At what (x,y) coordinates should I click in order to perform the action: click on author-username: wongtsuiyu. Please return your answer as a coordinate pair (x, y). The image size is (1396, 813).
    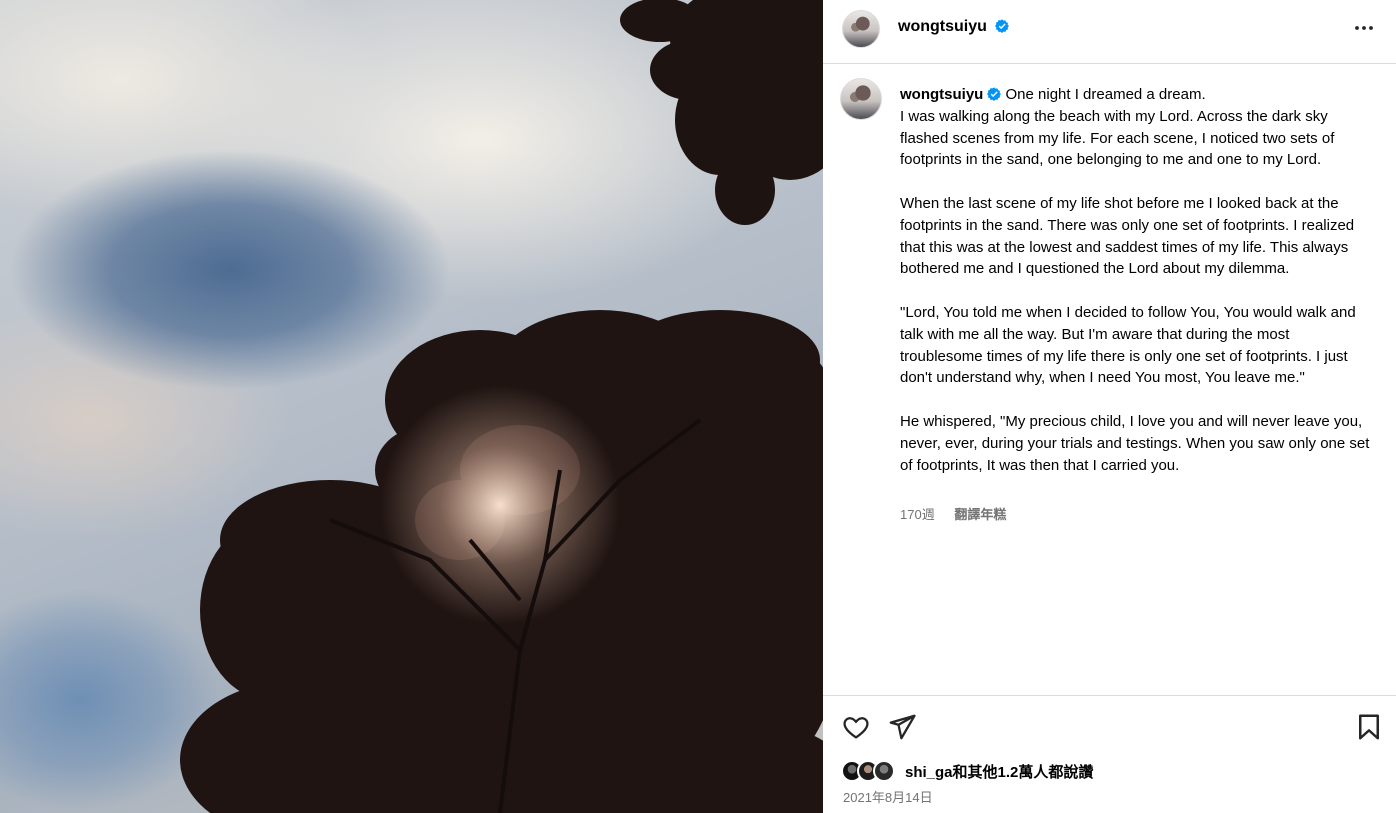
    Looking at the image, I should click on (942, 26).